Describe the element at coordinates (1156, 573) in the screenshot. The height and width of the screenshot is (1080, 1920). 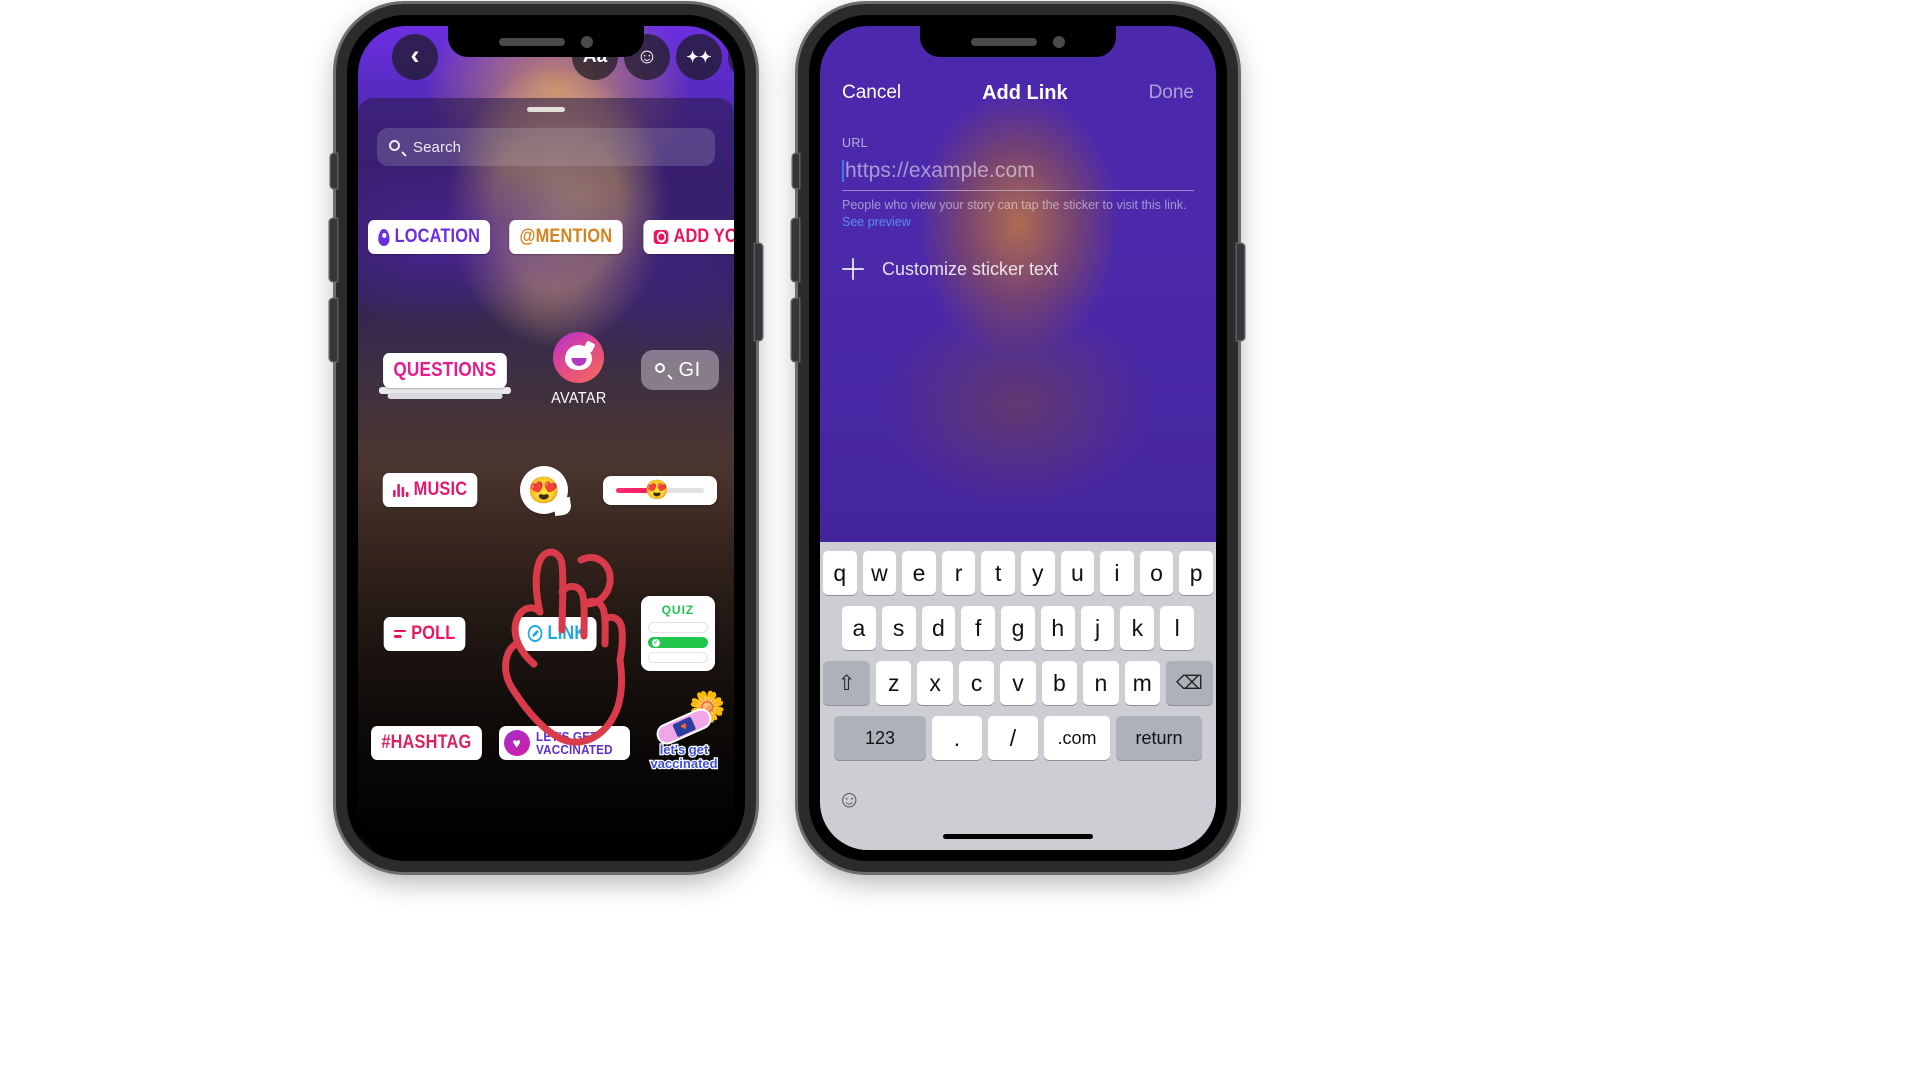
I see `key-o: o` at that location.